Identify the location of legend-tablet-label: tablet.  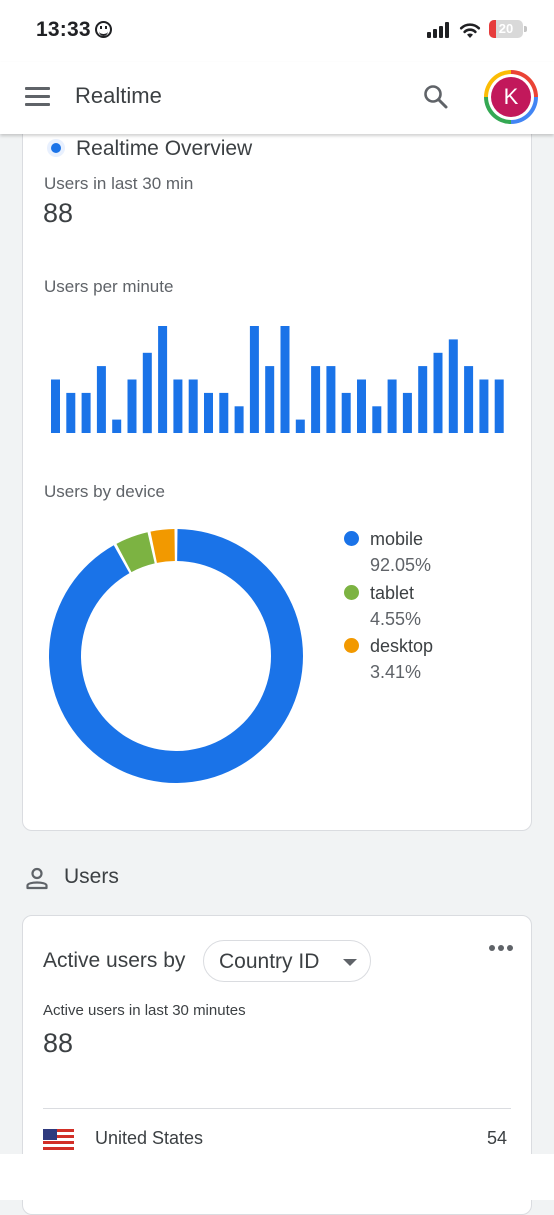
(392, 593).